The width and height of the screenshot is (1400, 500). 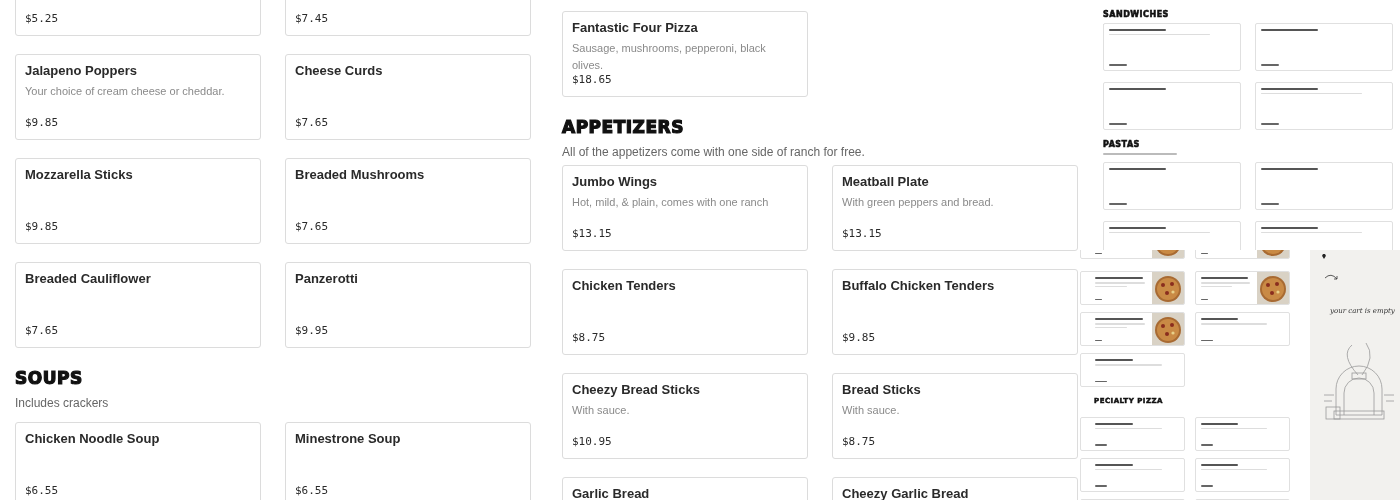 I want to click on section-description: All of the appetizers come with one side of ranch for free., so click(x=714, y=152).